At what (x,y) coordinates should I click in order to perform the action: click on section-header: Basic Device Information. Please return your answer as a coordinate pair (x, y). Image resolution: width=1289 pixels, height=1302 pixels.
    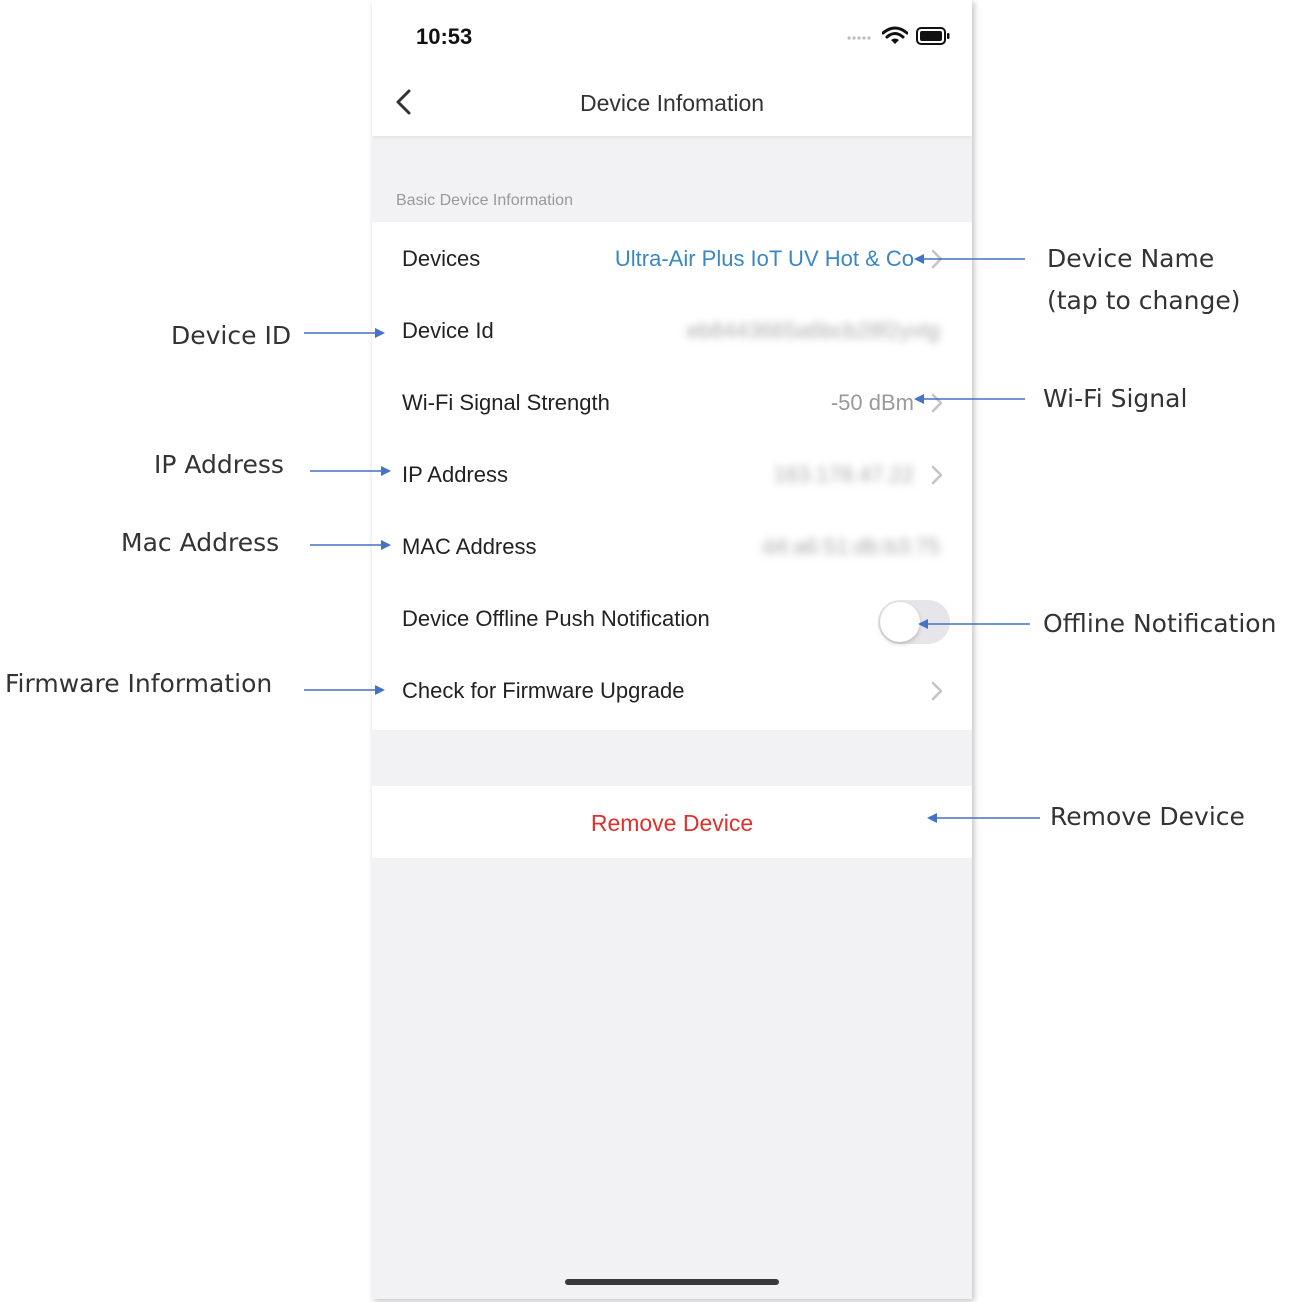
    Looking at the image, I should click on (484, 200).